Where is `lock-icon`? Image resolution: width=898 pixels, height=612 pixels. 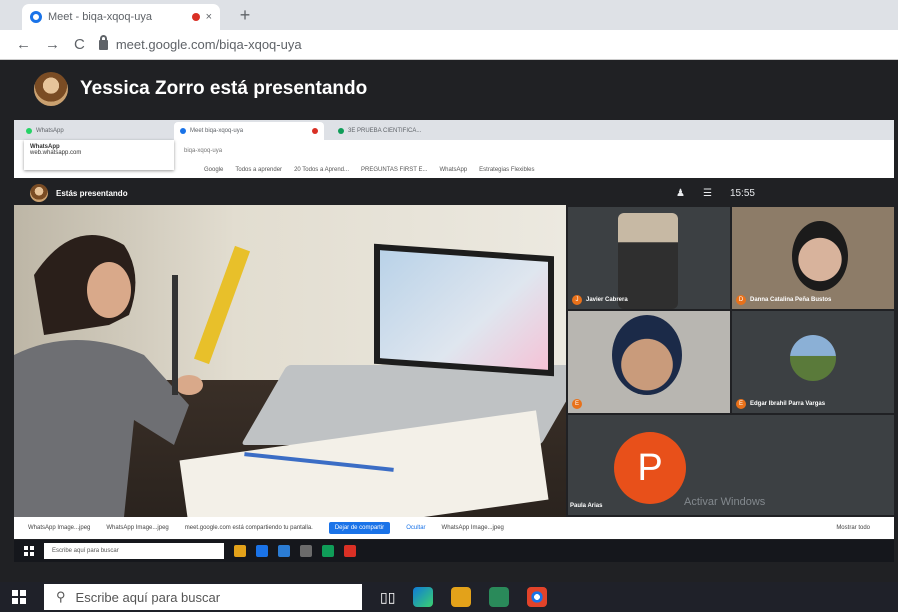 lock-icon is located at coordinates (103, 42).